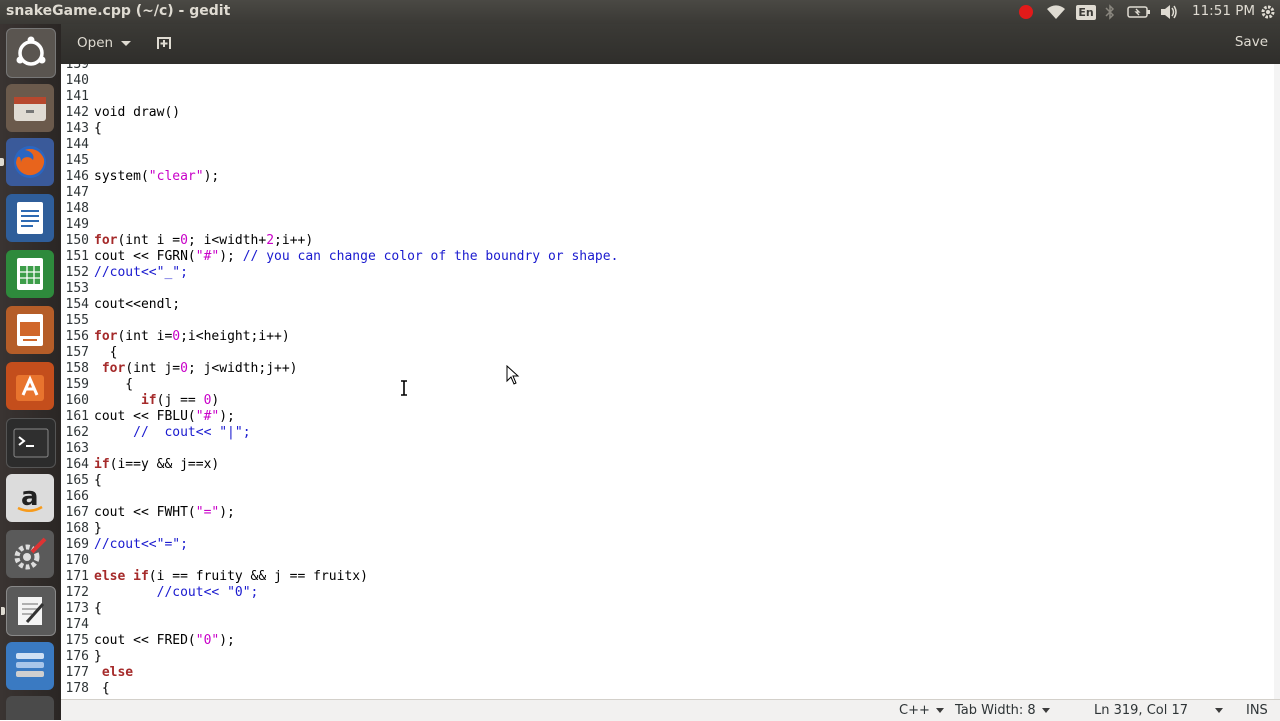 This screenshot has width=1280, height=721. I want to click on code-line: 146 system("clear");, so click(140, 177).